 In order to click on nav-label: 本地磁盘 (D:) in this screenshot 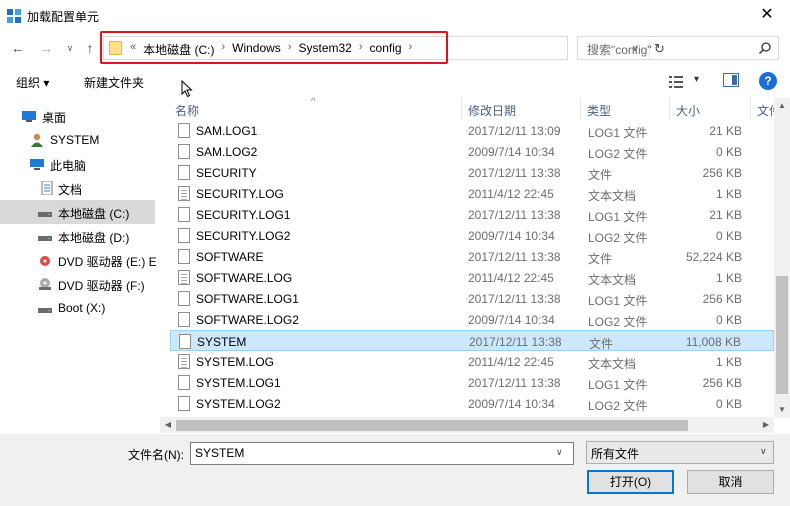, I will do `click(94, 238)`.